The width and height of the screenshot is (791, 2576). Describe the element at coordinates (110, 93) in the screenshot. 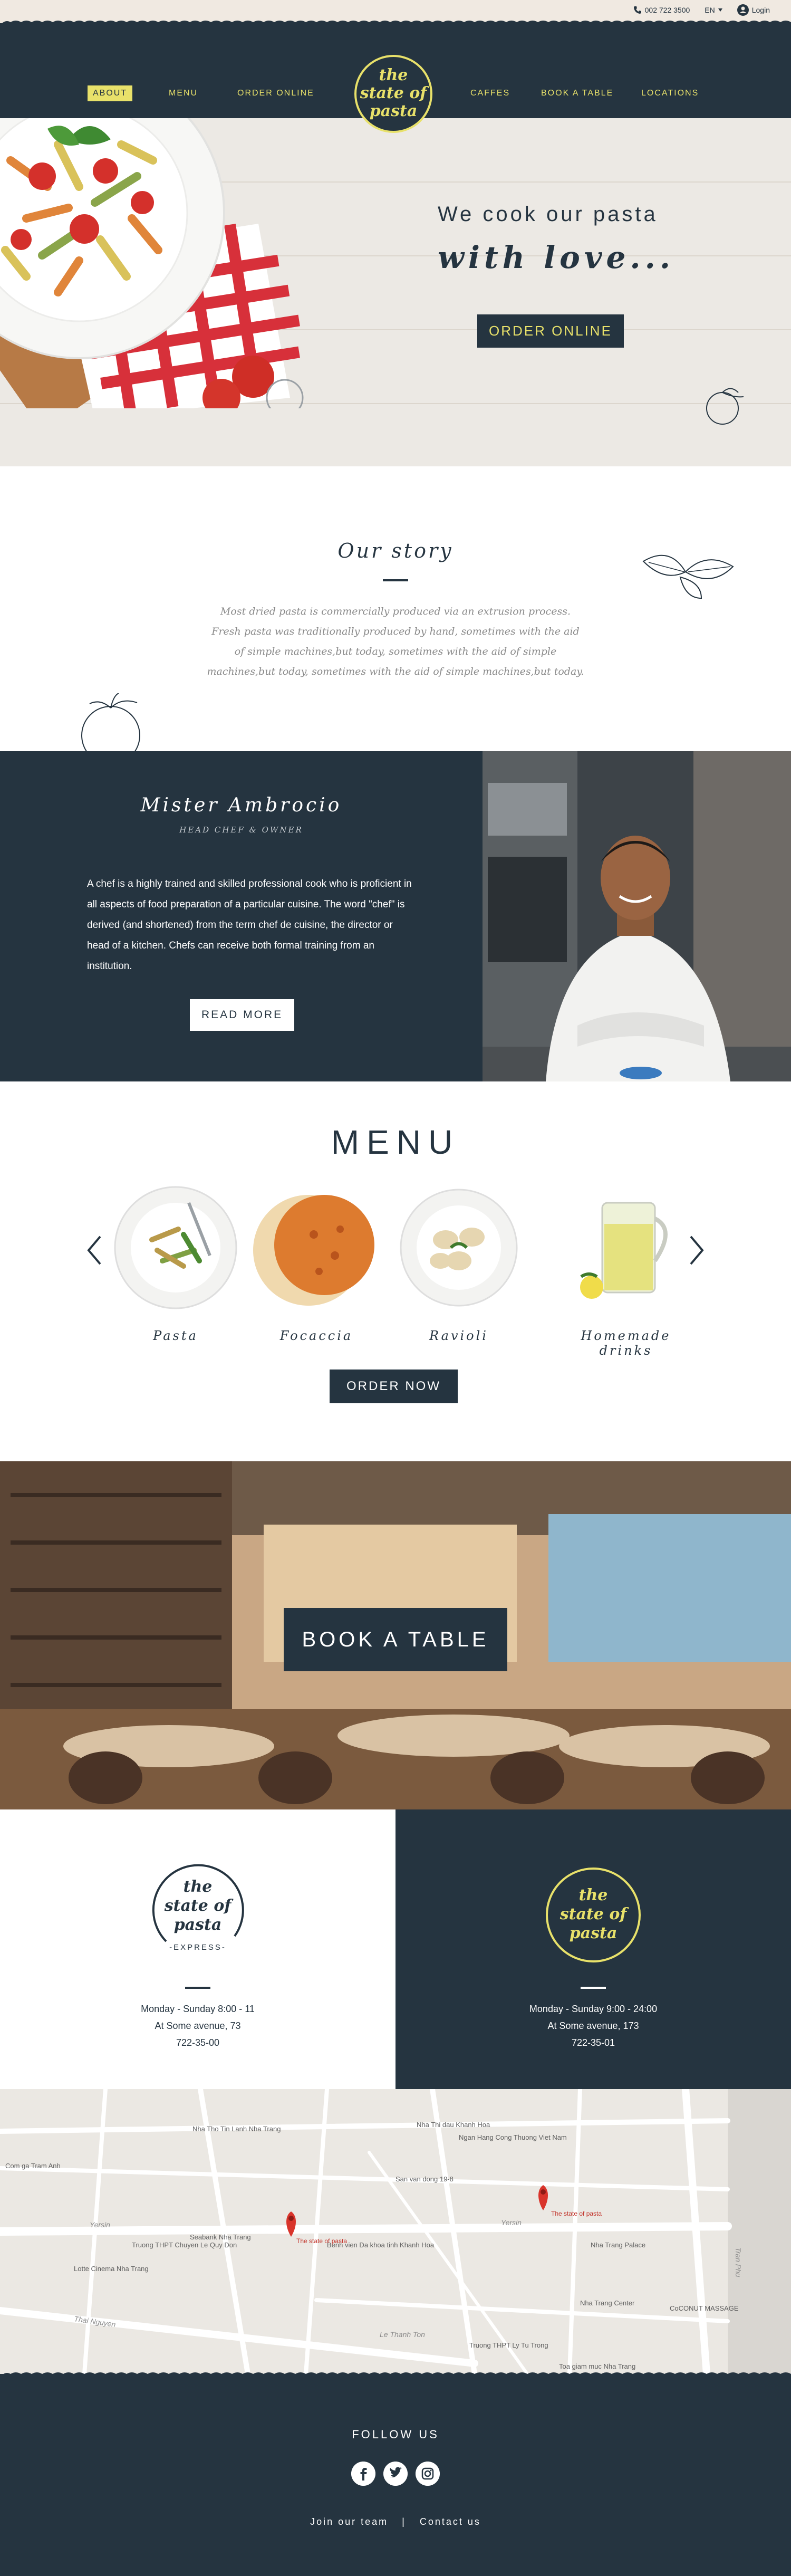

I see `nav-item-about: About` at that location.